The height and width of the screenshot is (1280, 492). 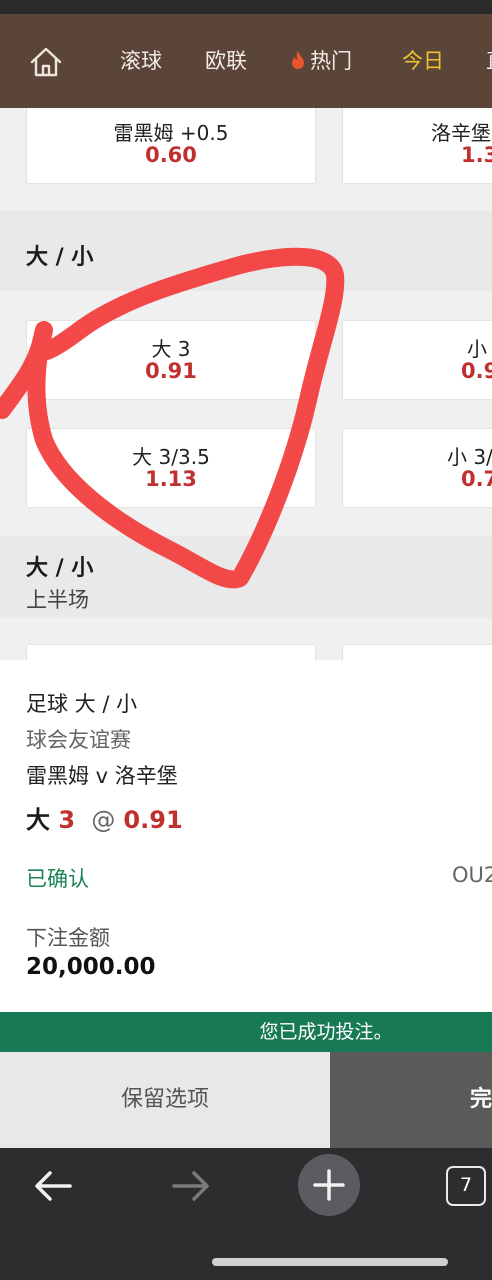 I want to click on ou-over-card: 大 3/3.5 1.13, so click(x=171, y=468).